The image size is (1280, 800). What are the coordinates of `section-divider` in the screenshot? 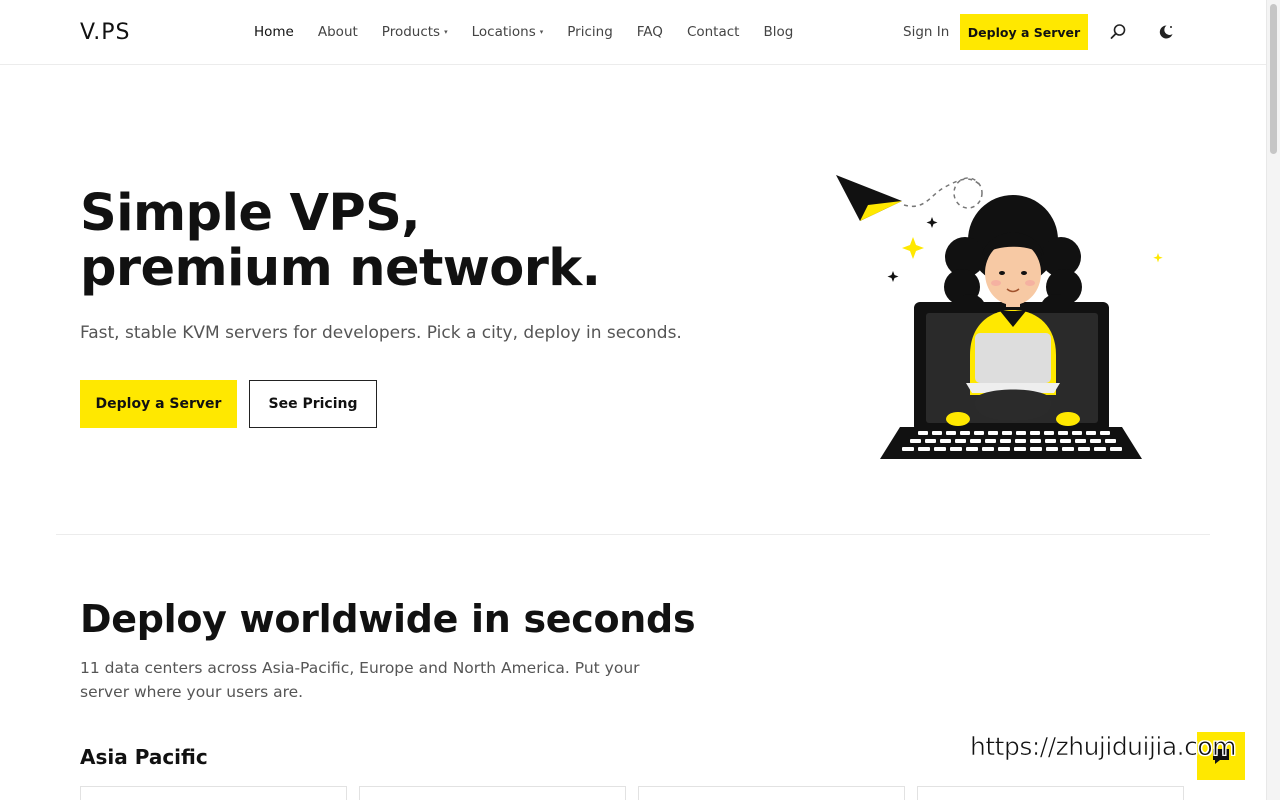 It's located at (633, 534).